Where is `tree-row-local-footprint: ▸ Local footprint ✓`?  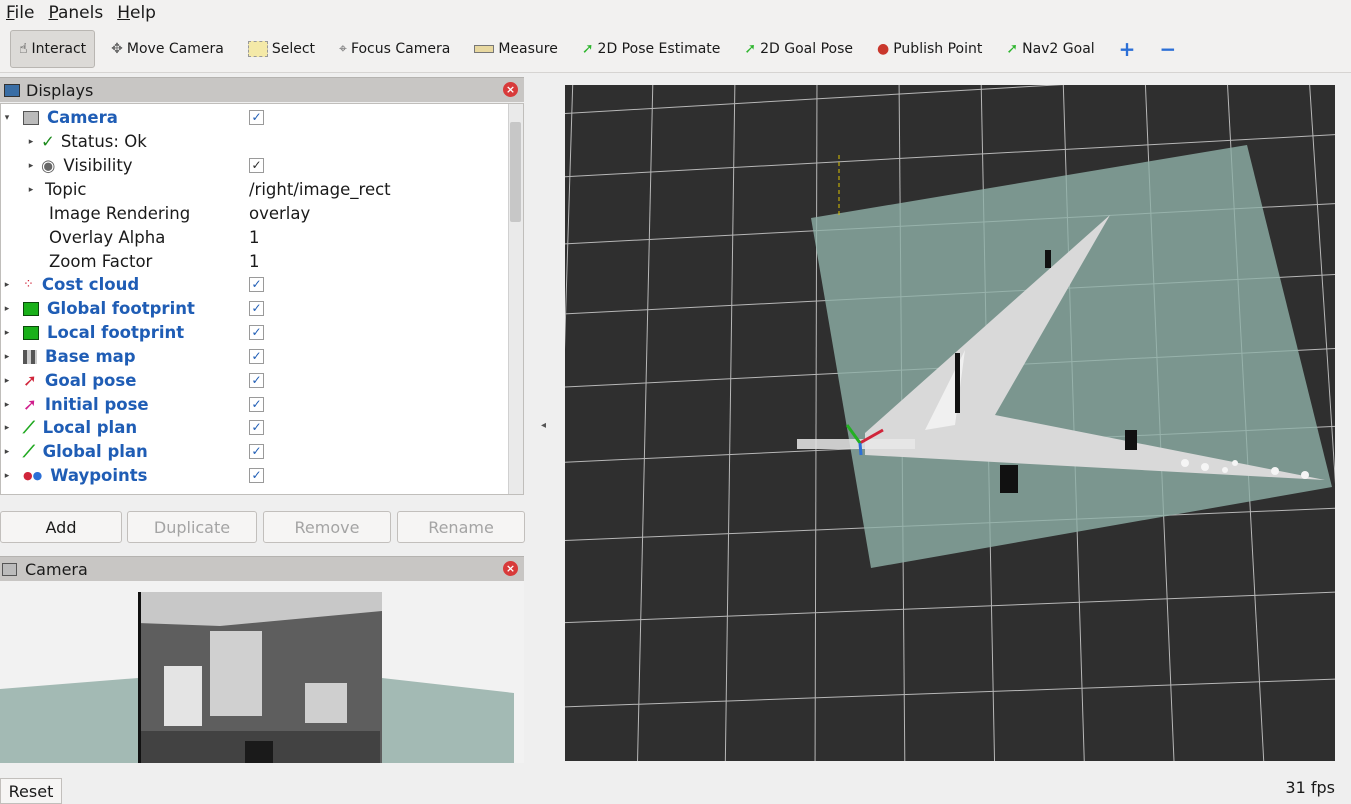
tree-row-local-footprint: ▸ Local footprint ✓ is located at coordinates (255, 332).